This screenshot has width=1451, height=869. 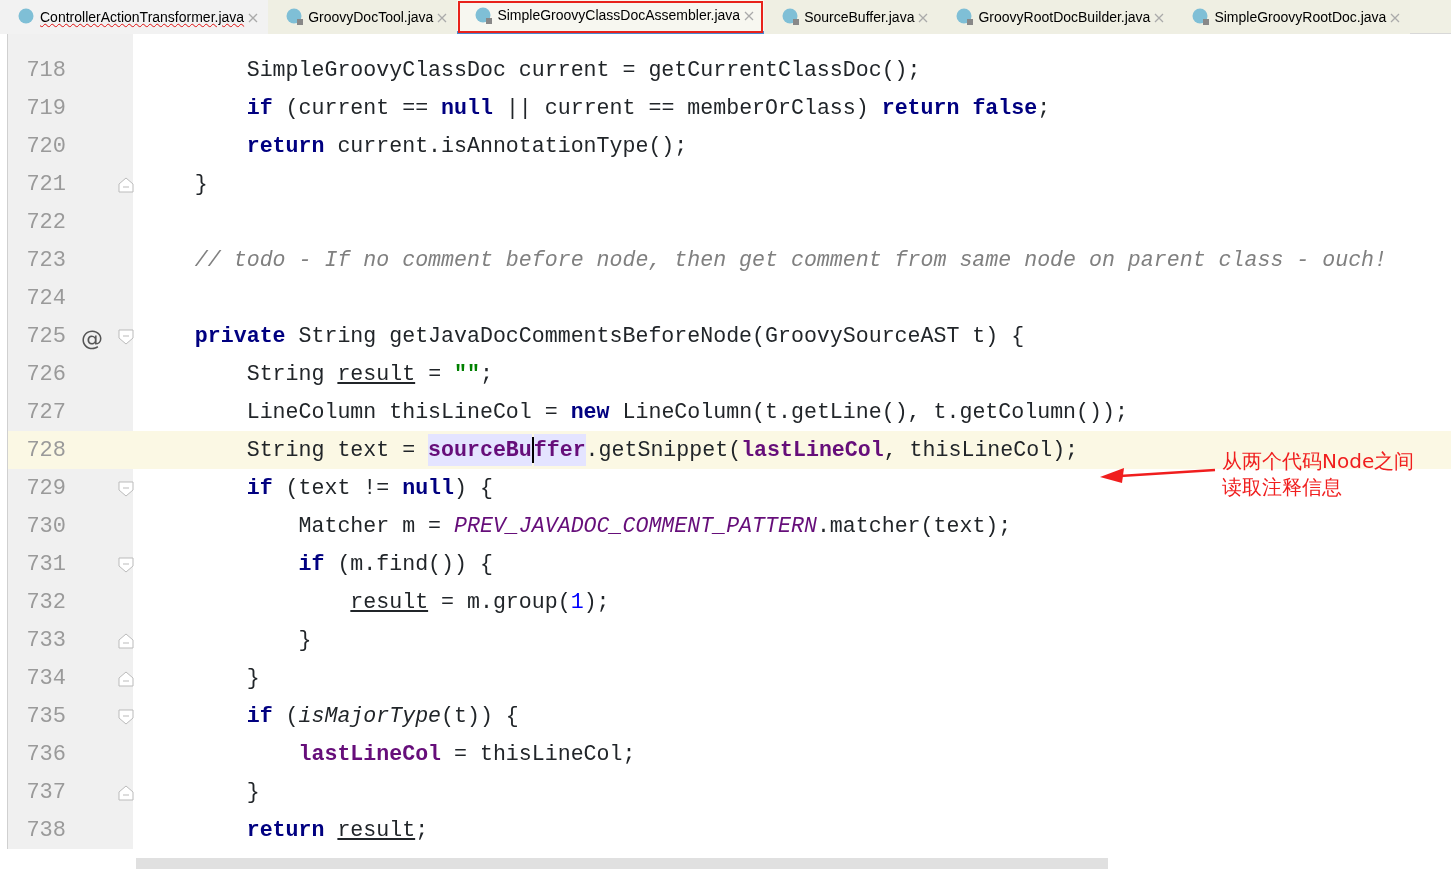 I want to click on line-number: 725, so click(x=45, y=336).